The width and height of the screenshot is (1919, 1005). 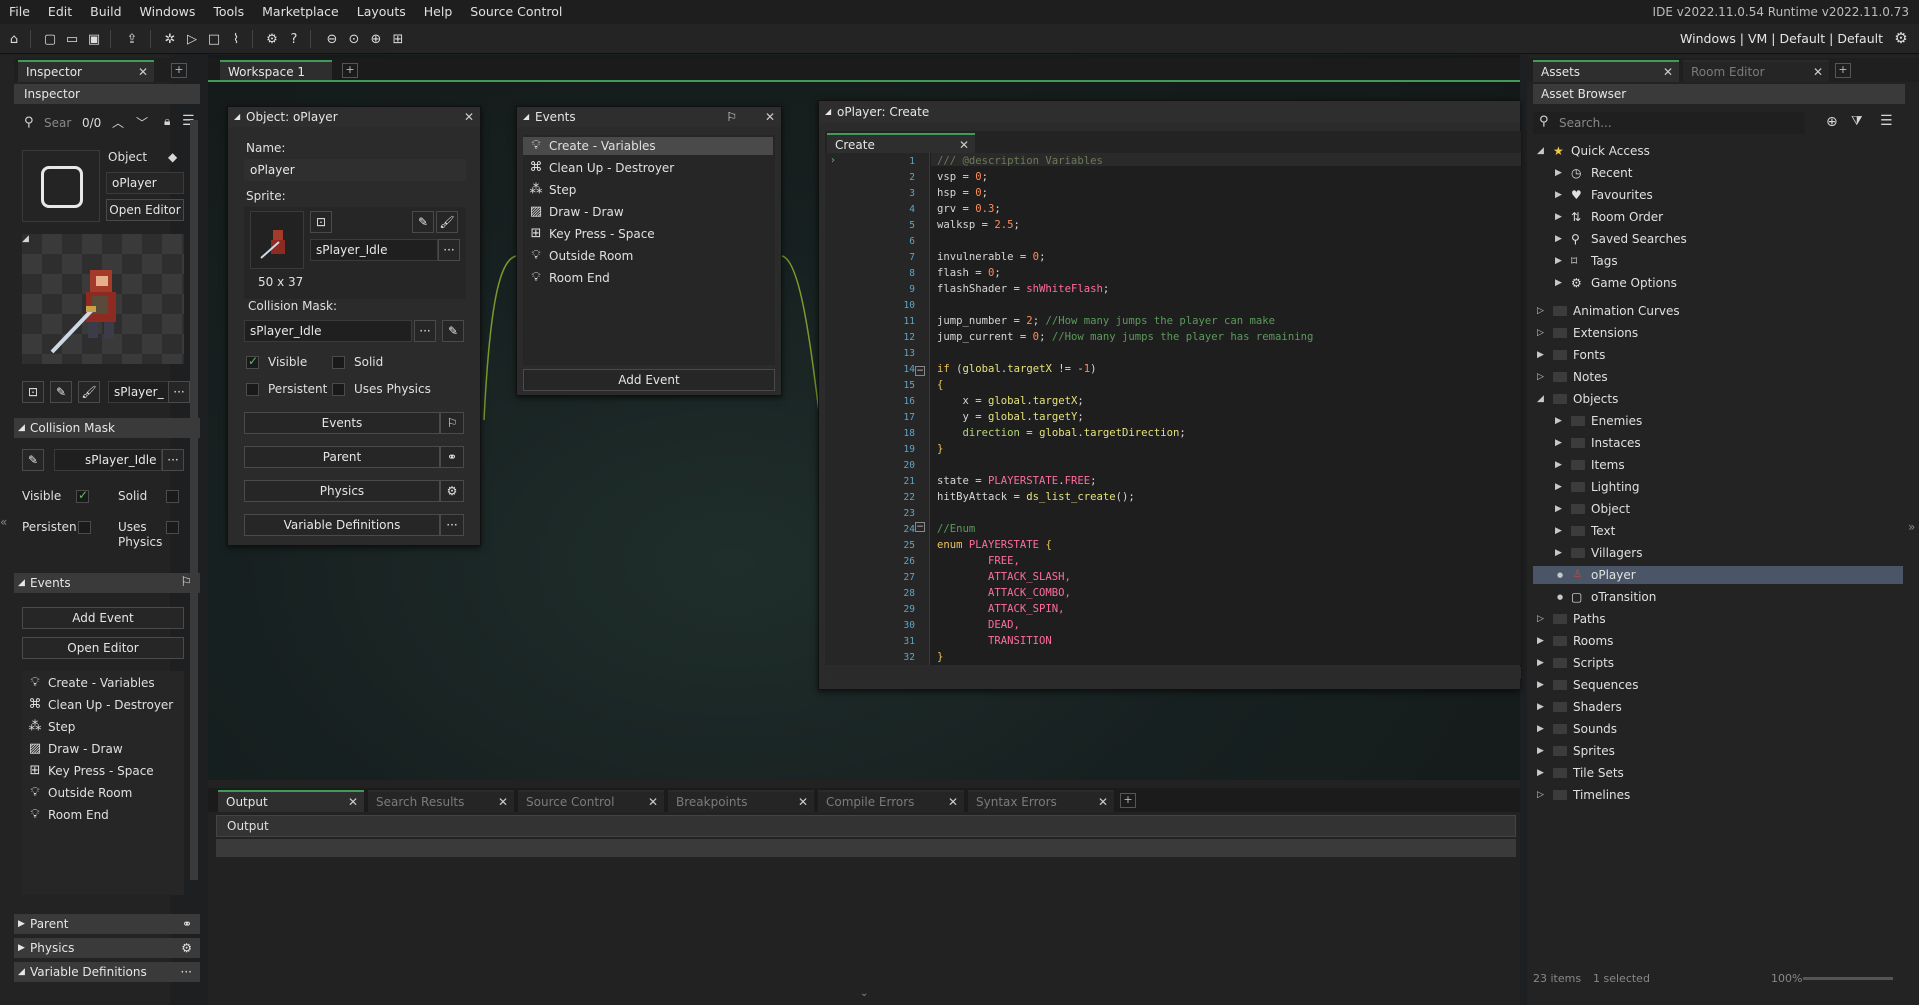 I want to click on list-item: 💡︎ Outside Room, so click(x=77, y=793).